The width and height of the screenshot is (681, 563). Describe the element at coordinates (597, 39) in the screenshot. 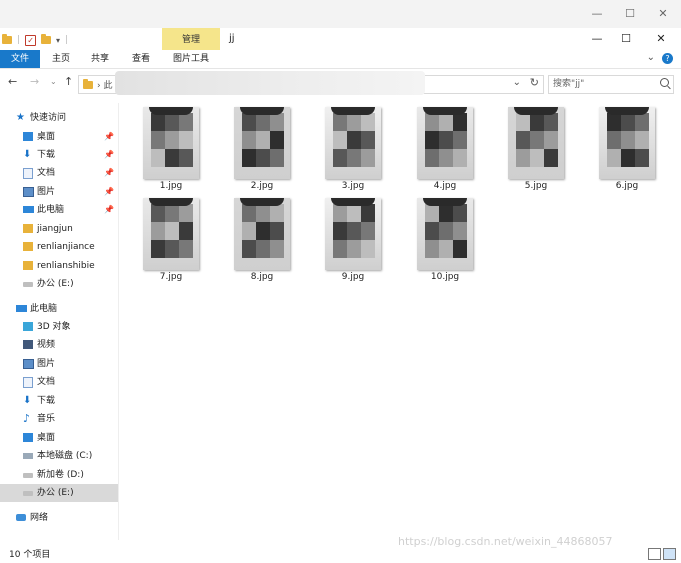

I see `minimize-icon: —` at that location.